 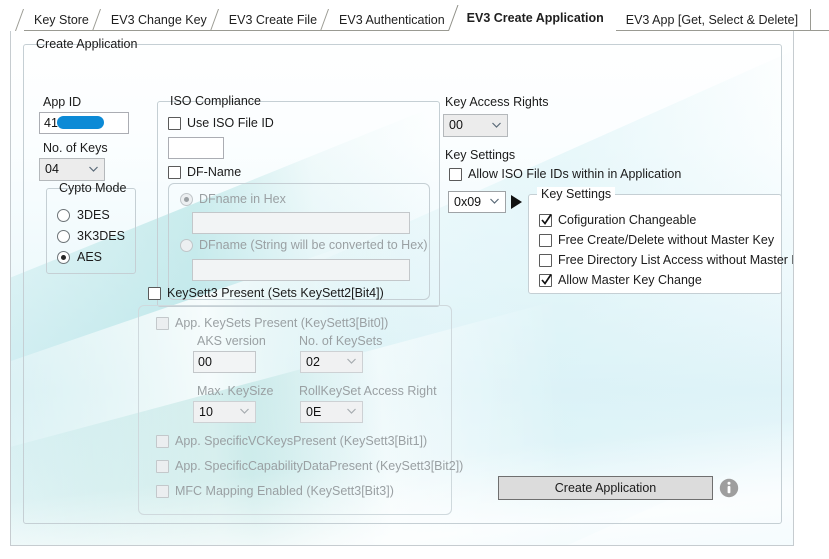 I want to click on key-access-rights-value: 00, so click(x=456, y=125).